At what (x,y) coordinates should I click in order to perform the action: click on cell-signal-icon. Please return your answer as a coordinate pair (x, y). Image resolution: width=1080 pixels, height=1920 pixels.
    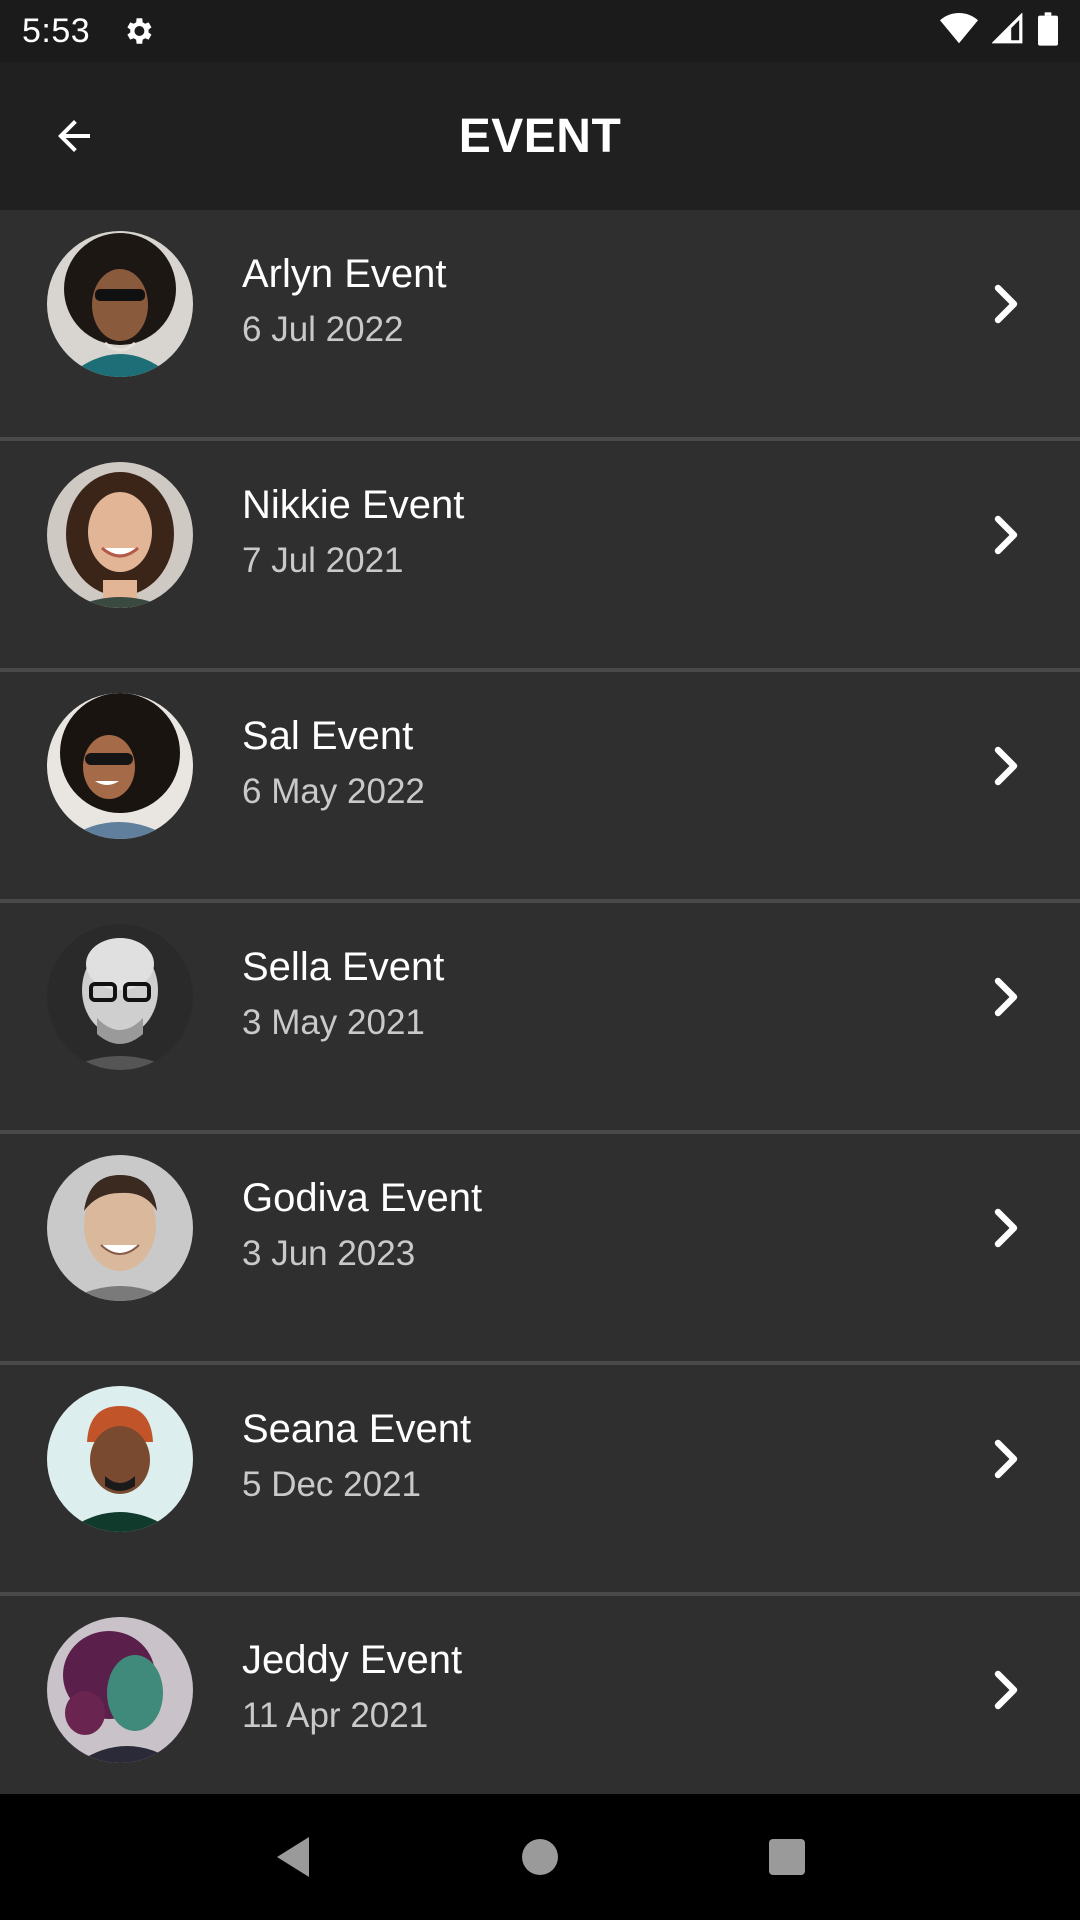
    Looking at the image, I should click on (1007, 30).